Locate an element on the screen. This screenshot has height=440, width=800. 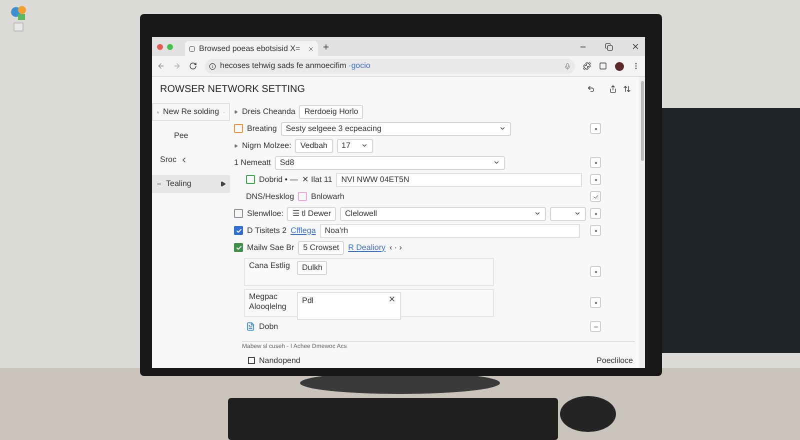
sidebar-item: Pee is located at coordinates (191, 136).